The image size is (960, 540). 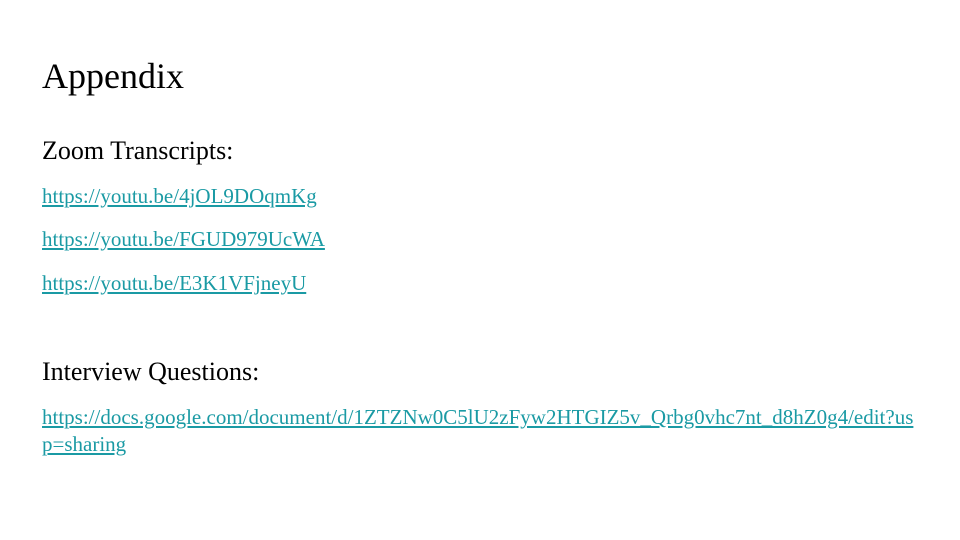 What do you see at coordinates (113, 76) in the screenshot?
I see `slide-title: Appendix` at bounding box center [113, 76].